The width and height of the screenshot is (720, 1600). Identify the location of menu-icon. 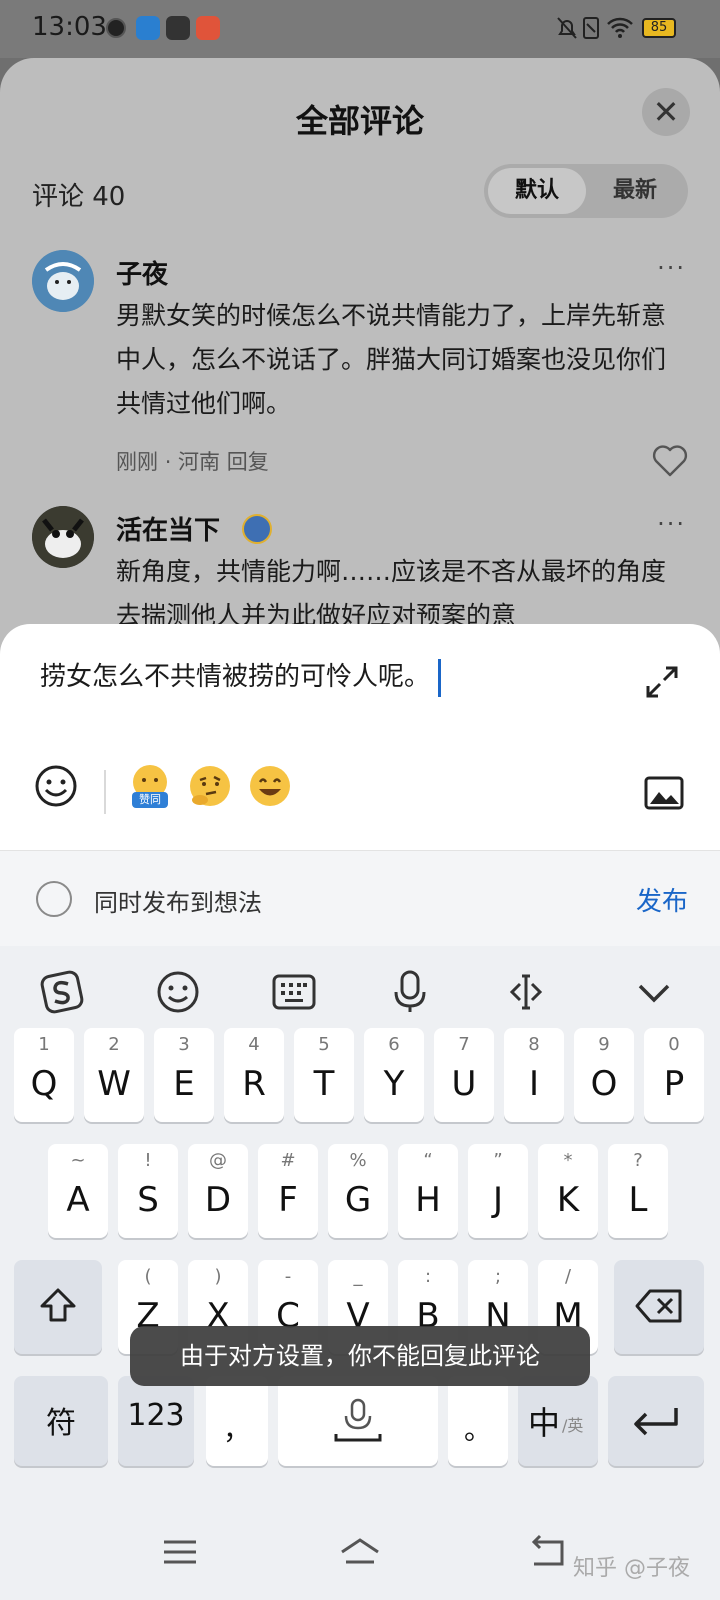
(180, 1552).